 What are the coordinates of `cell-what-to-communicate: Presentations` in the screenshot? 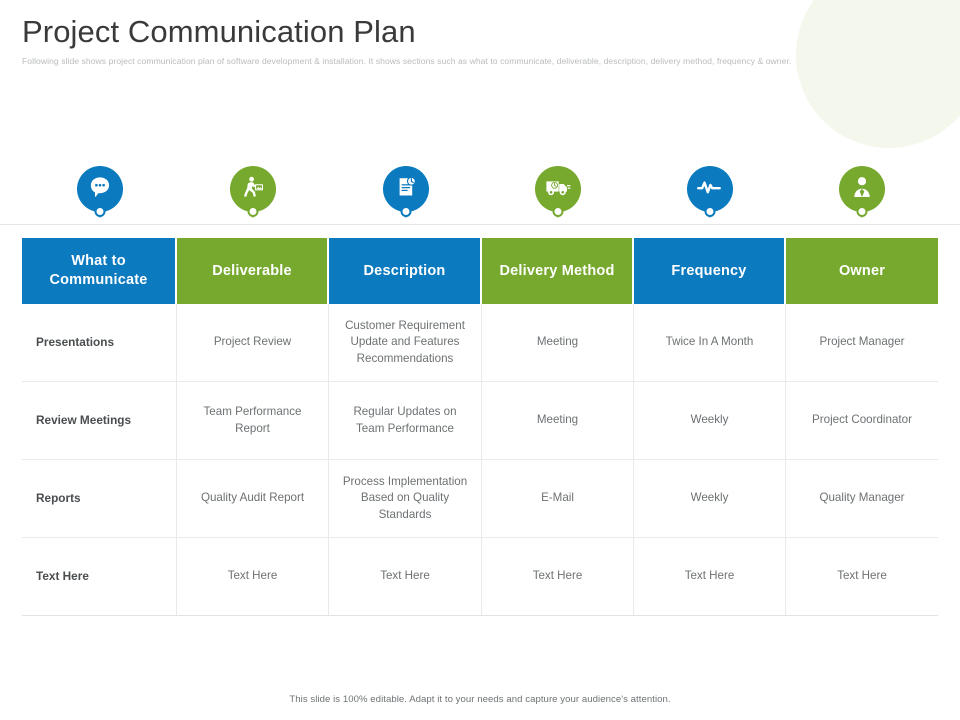 It's located at (99, 343).